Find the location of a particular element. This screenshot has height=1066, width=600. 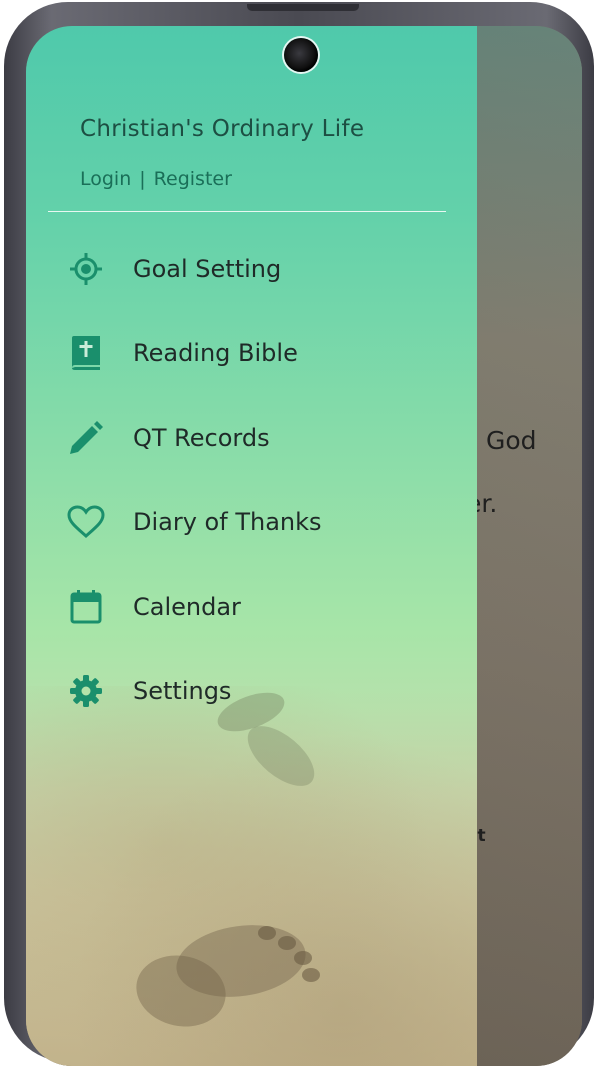

front-camera is located at coordinates (301, 55).